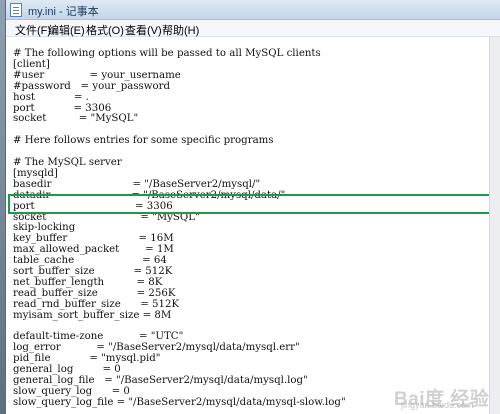  I want to click on vertical-scrollbar, so click(494, 225).